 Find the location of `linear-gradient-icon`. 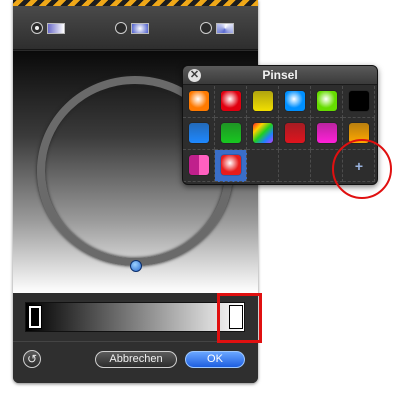

linear-gradient-icon is located at coordinates (56, 28).